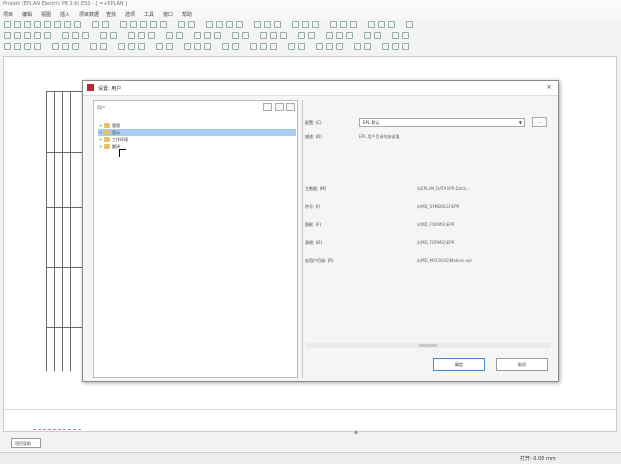 Image resolution: width=621 pixels, height=464 pixels. Describe the element at coordinates (46, 14) in the screenshot. I see `menu-item-view: 视图` at that location.